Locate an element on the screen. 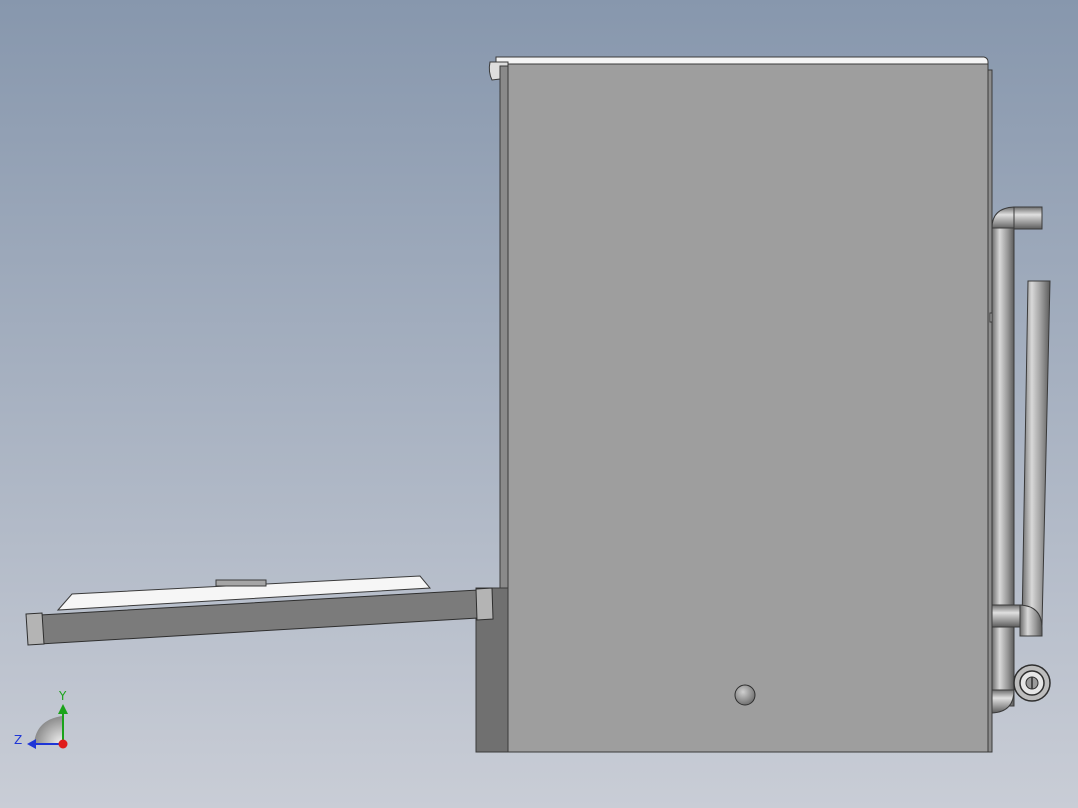  tray-left-cap is located at coordinates (35, 629).